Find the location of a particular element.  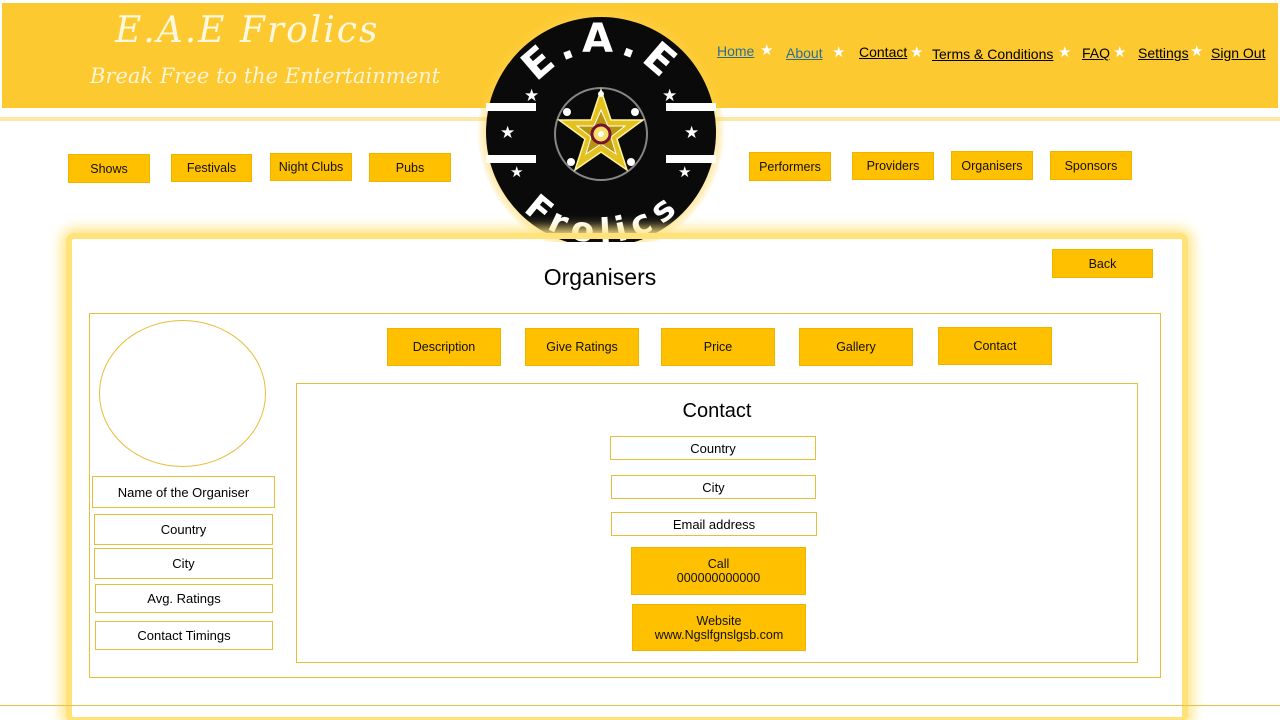

website-button: Website www.Ngslfgnslgsb.com is located at coordinates (719, 627).